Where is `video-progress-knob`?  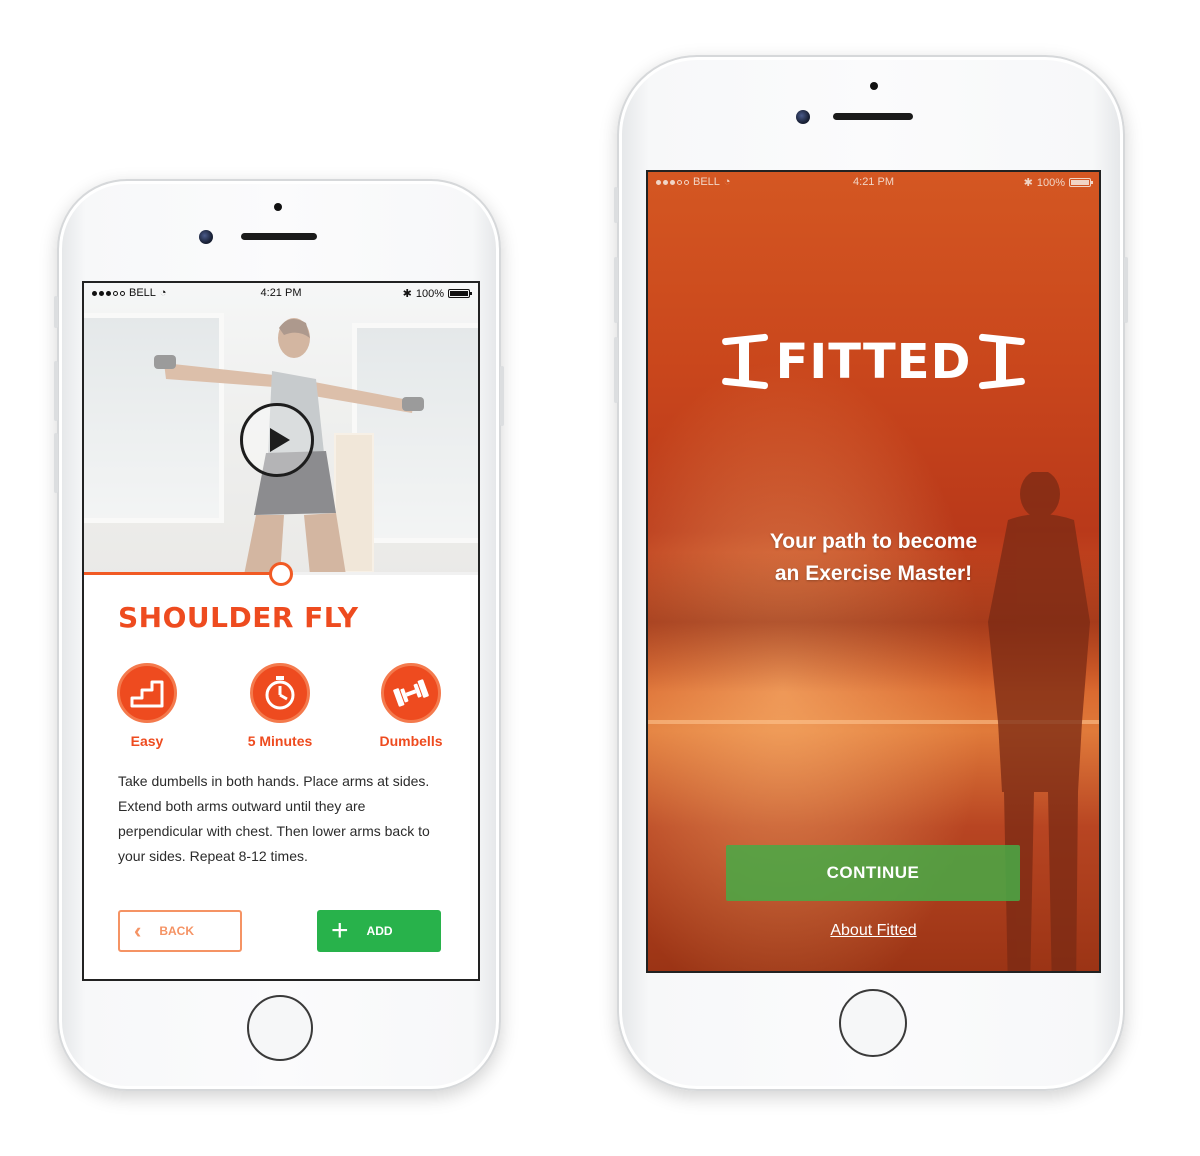 video-progress-knob is located at coordinates (281, 574).